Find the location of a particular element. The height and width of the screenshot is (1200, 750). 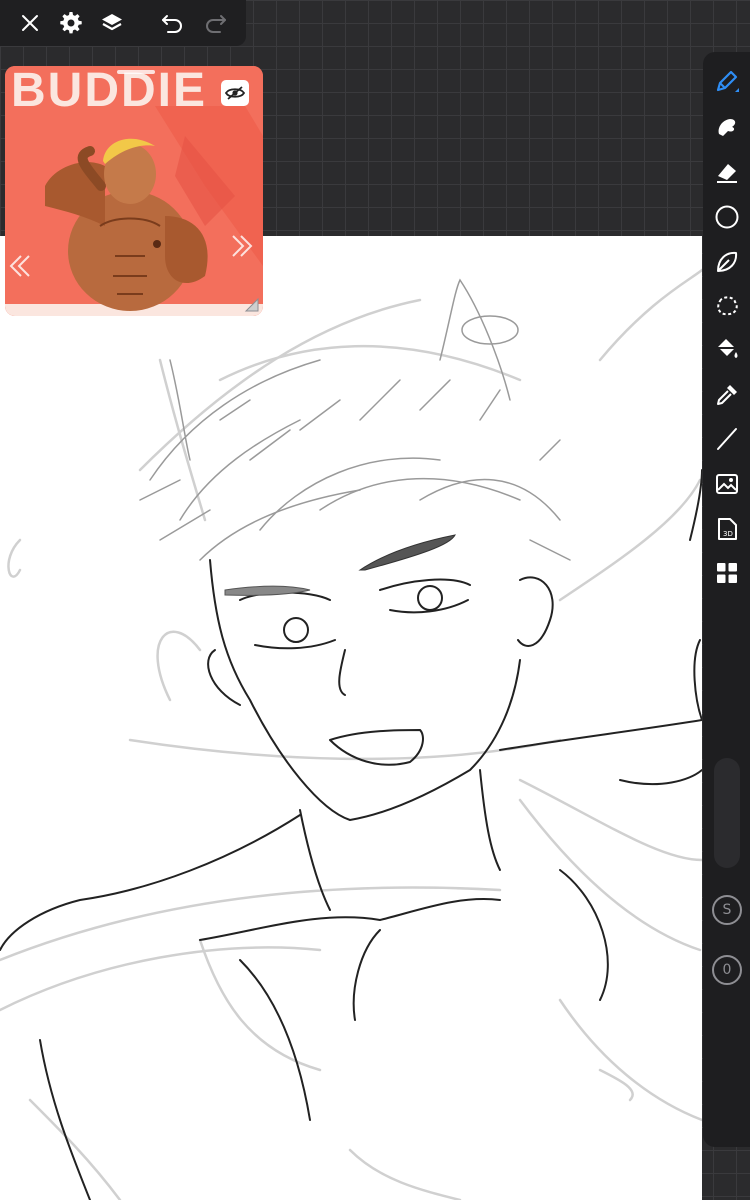

smudge-icon is located at coordinates (727, 127).